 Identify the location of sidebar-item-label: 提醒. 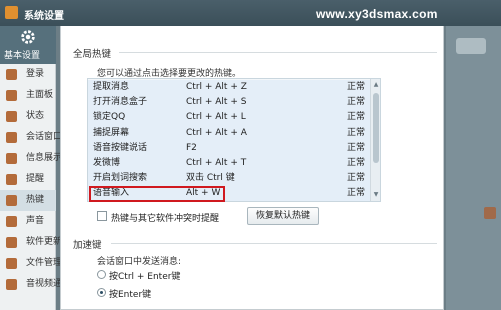
(35, 179).